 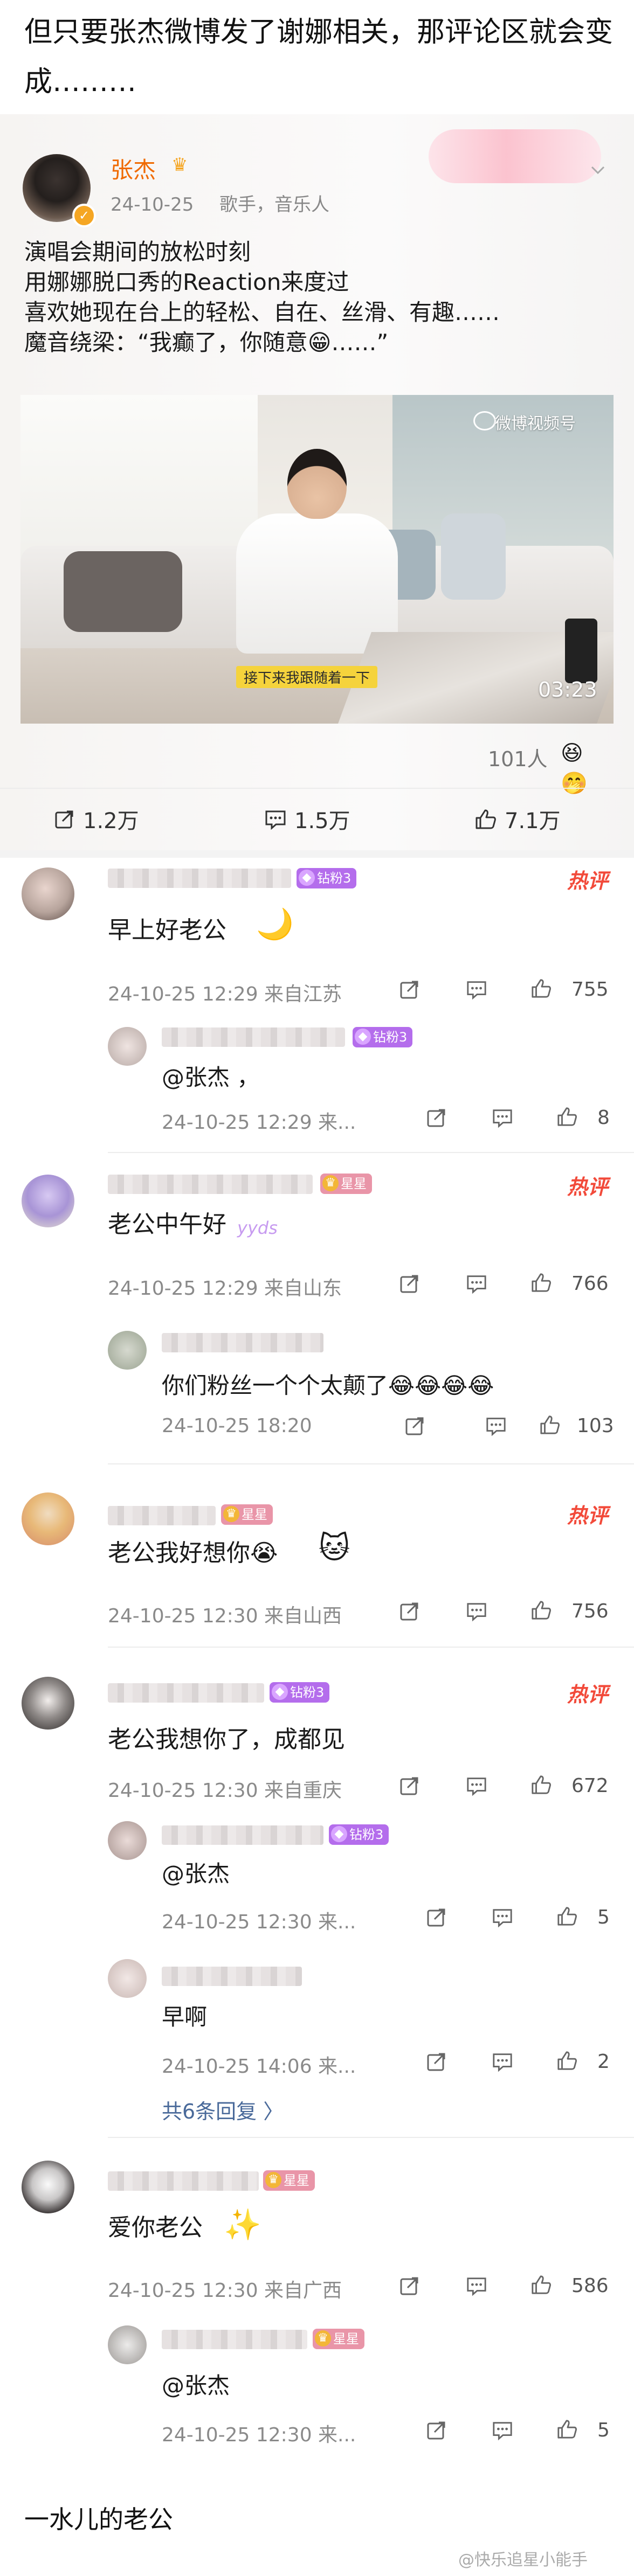 What do you see at coordinates (590, 1786) in the screenshot?
I see `comment-like-count: 672` at bounding box center [590, 1786].